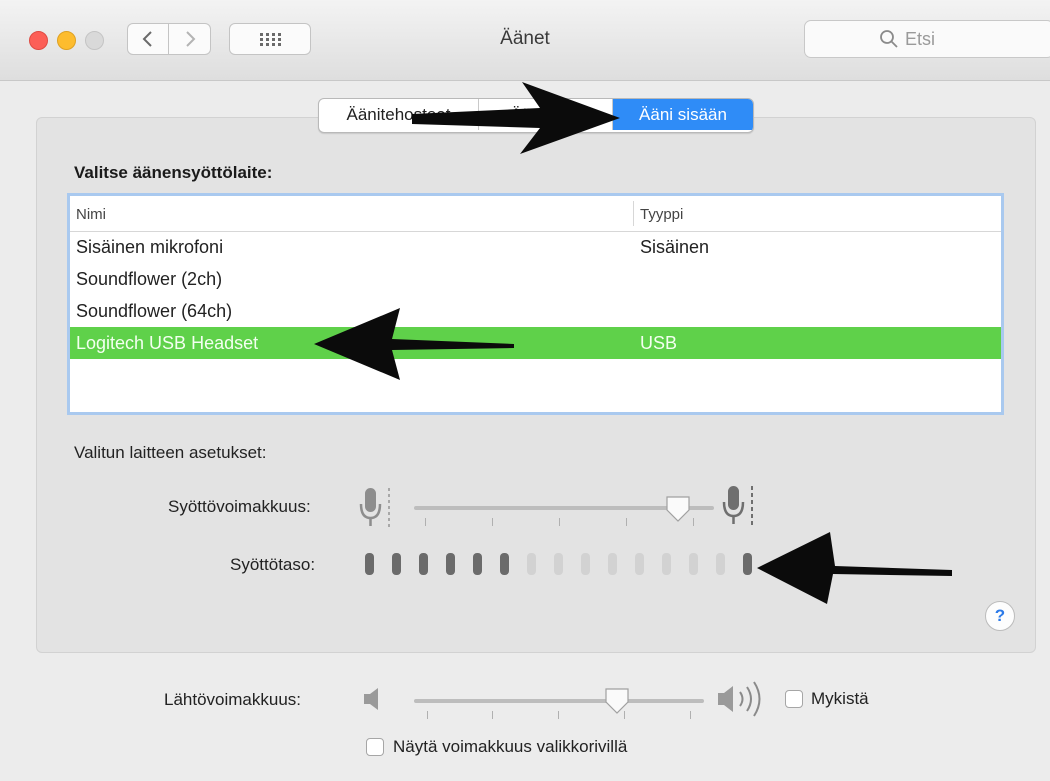 The image size is (1050, 781). I want to click on output-volume-slider, so click(559, 701).